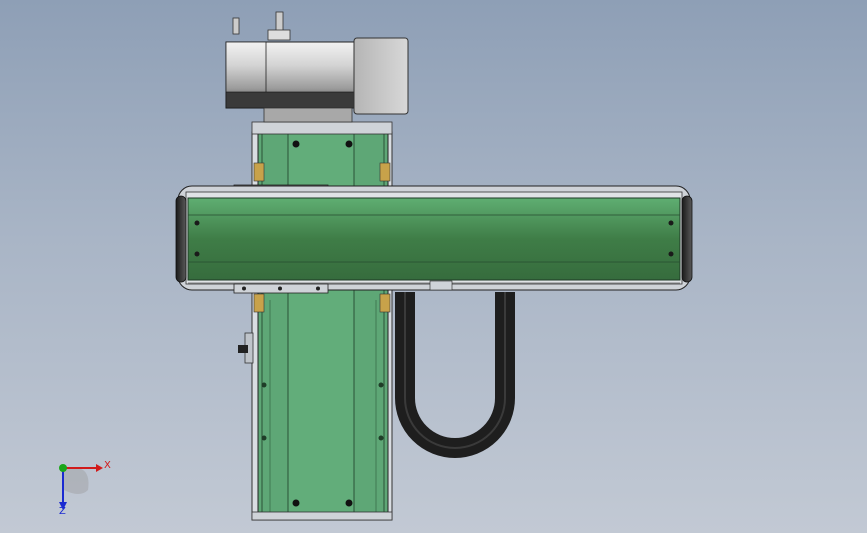 This screenshot has height=533, width=867. Describe the element at coordinates (455, 369) in the screenshot. I see `cable-chain` at that location.